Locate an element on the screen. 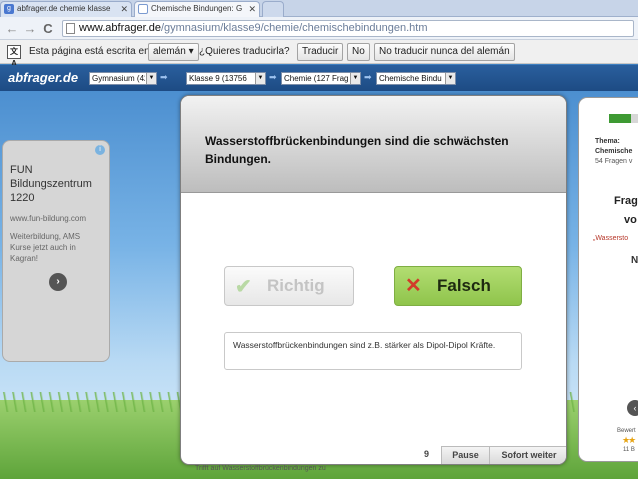 The image size is (638, 479). translate-icon: 文A is located at coordinates (14, 56).